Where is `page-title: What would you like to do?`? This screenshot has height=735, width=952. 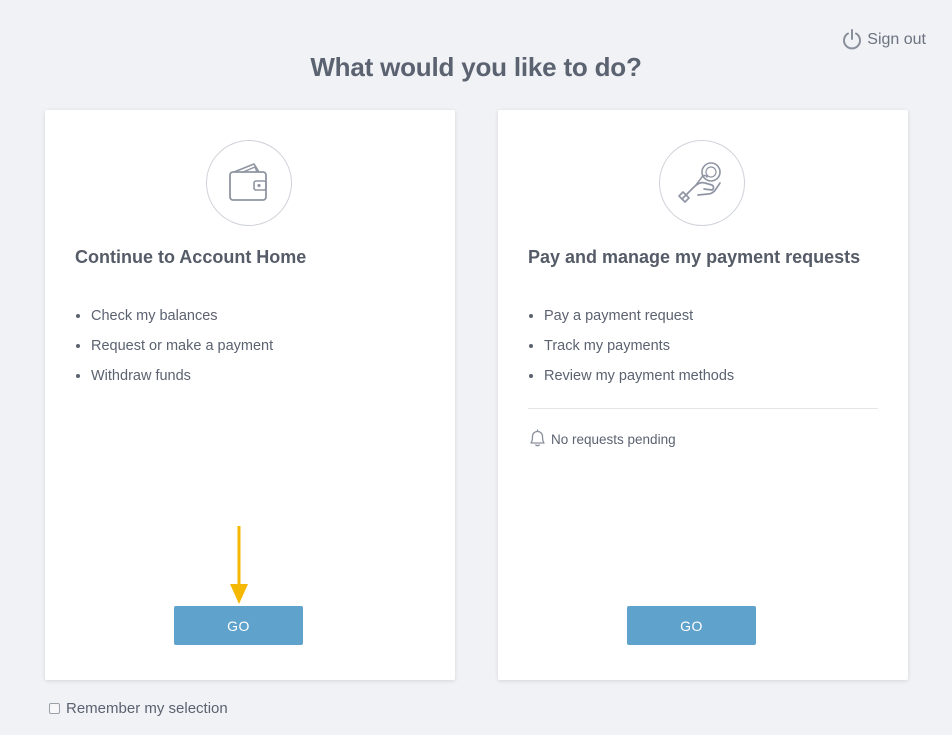
page-title: What would you like to do? is located at coordinates (476, 67).